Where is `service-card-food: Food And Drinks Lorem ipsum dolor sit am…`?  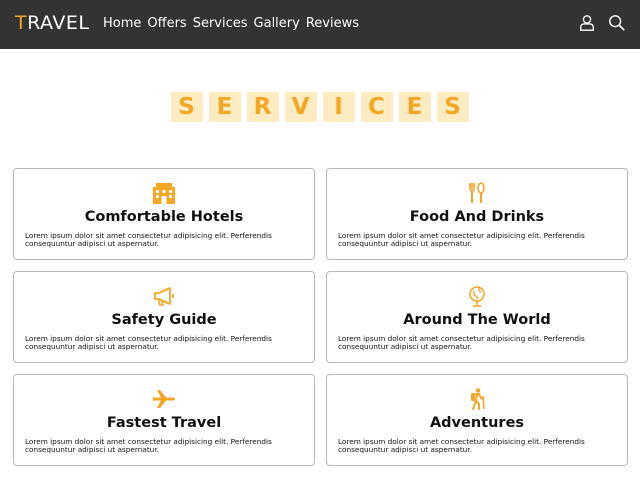
service-card-food: Food And Drinks Lorem ipsum dolor sit am… is located at coordinates (477, 214).